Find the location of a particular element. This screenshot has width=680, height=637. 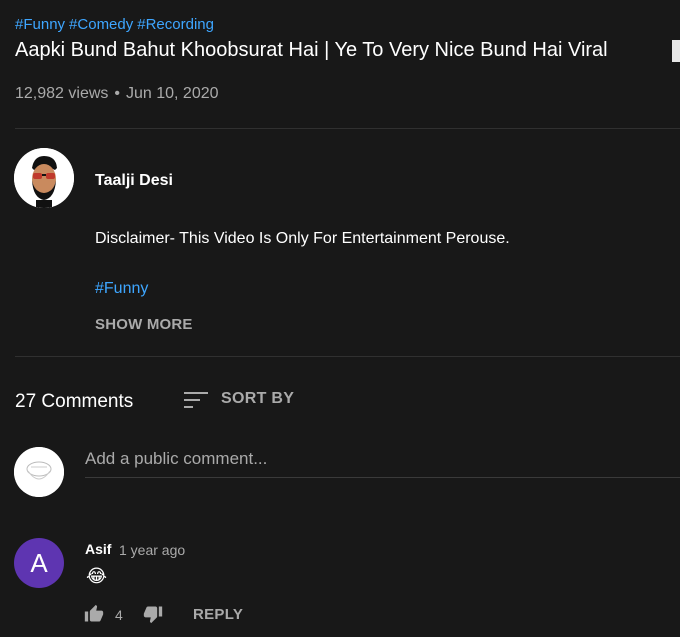

thumbs-up-icon is located at coordinates (94, 614).